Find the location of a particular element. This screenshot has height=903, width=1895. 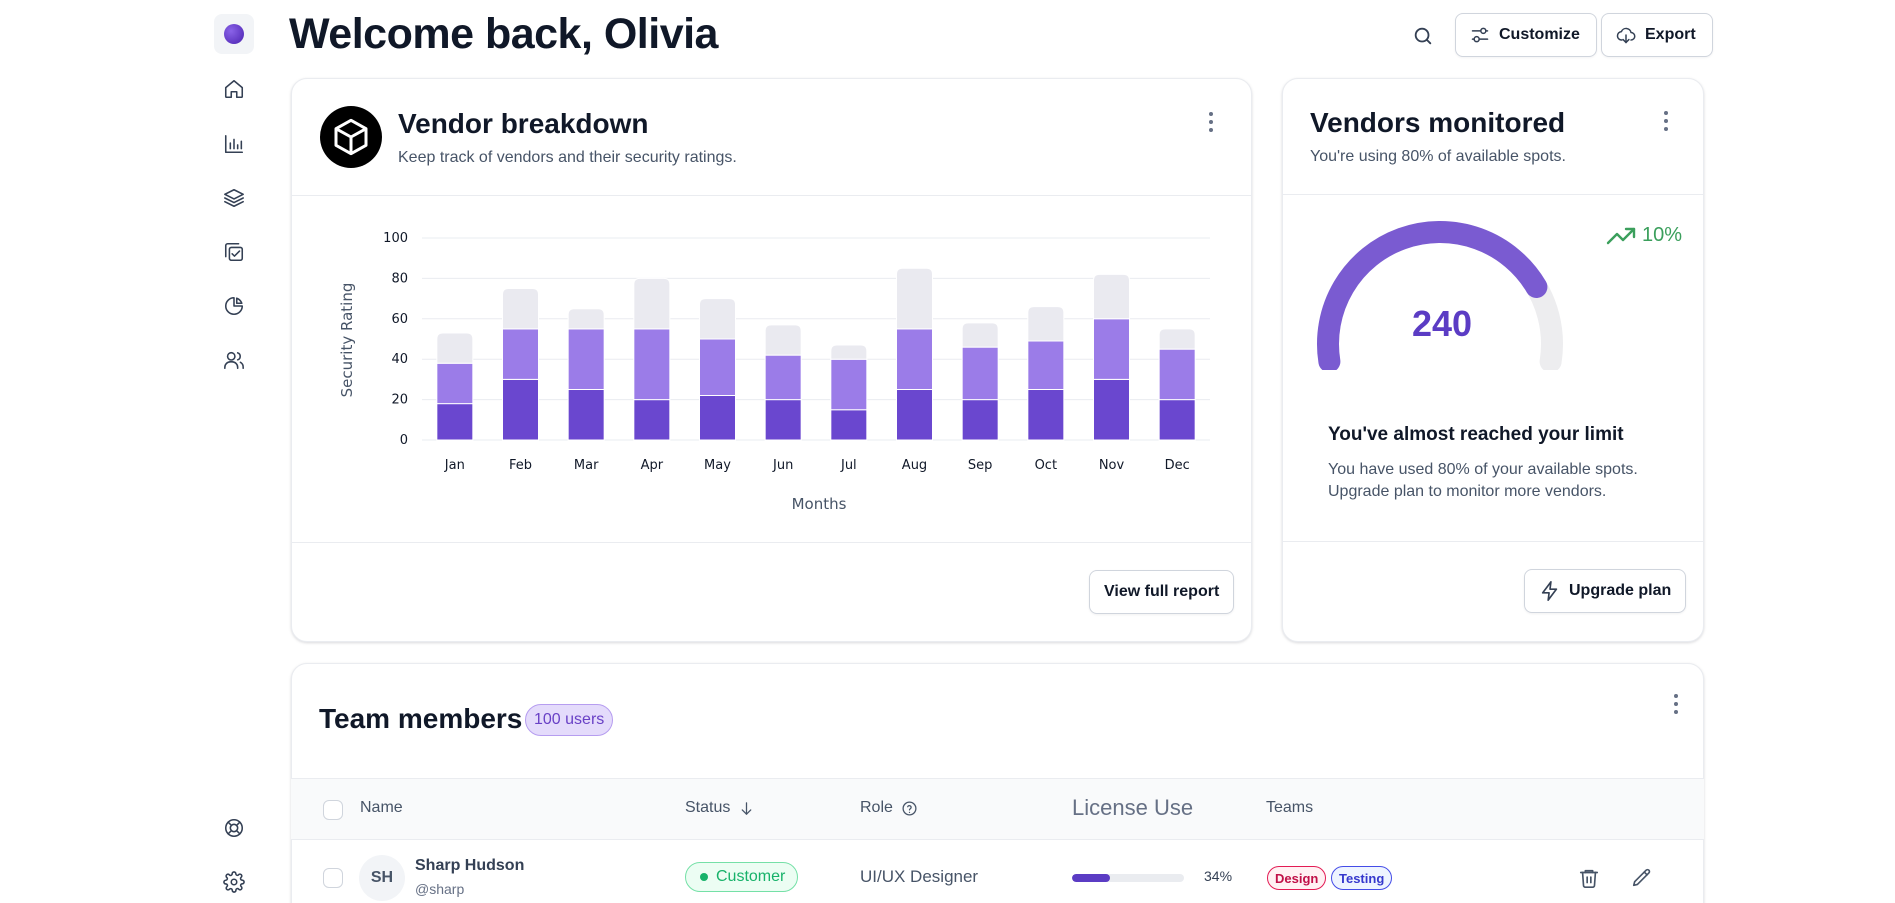

x-tick-label: Dec is located at coordinates (1177, 465).